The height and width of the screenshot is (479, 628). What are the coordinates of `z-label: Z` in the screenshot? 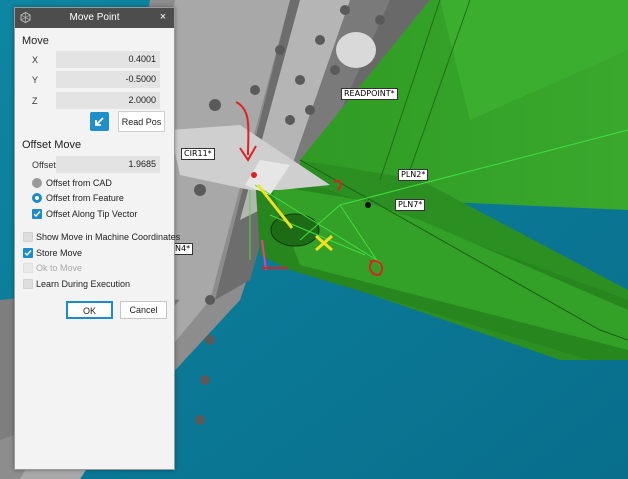 It's located at (35, 101).